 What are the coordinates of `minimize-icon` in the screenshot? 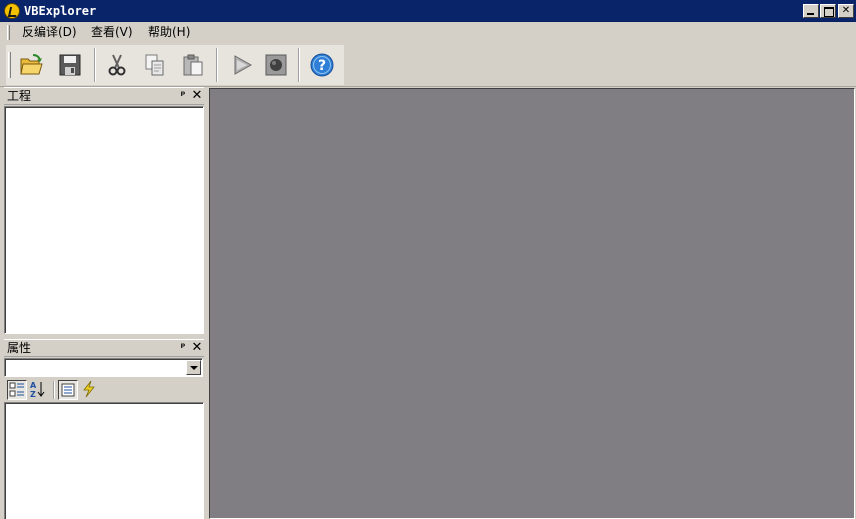 It's located at (811, 11).